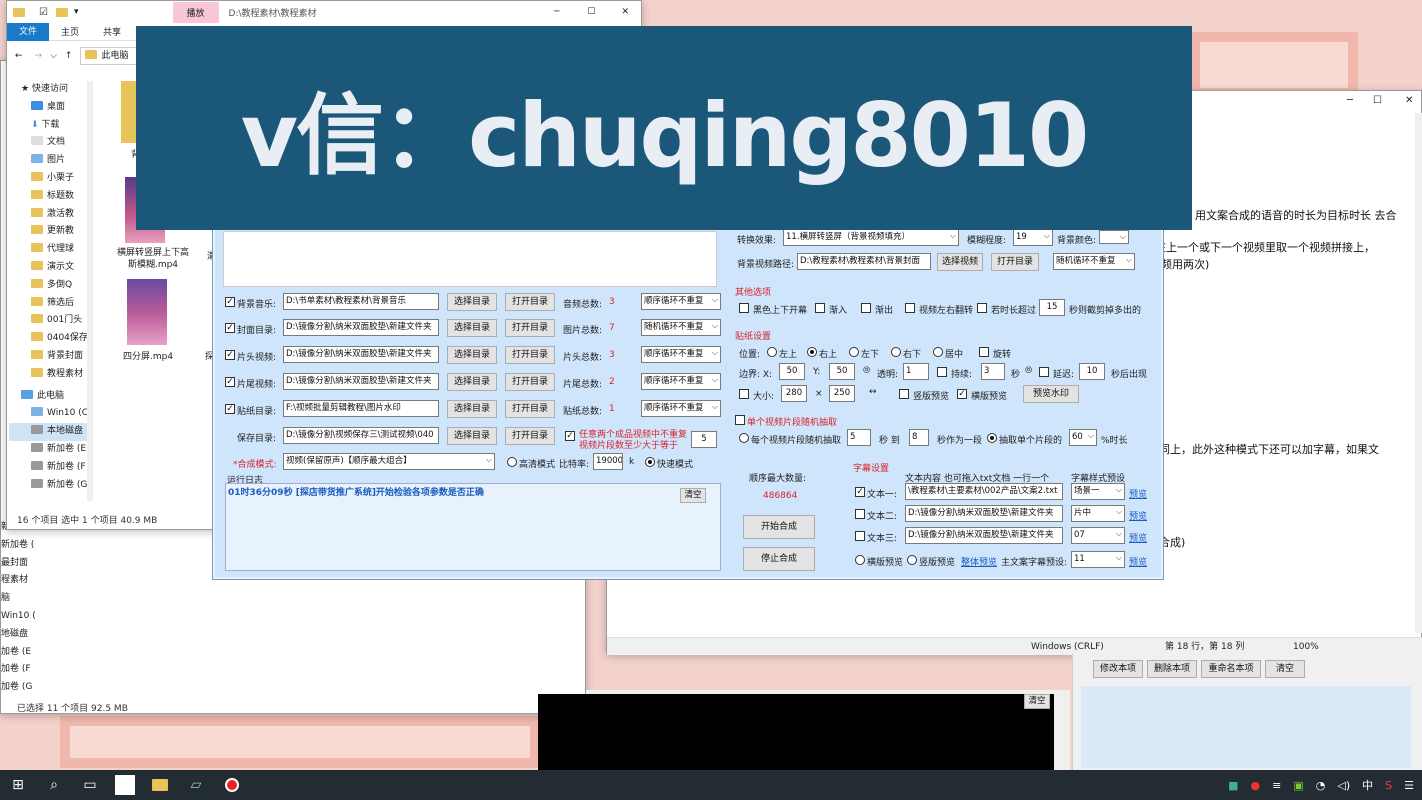 Image resolution: width=1422 pixels, height=800 pixels. Describe the element at coordinates (160, 785) in the screenshot. I see `folder-icon` at that location.